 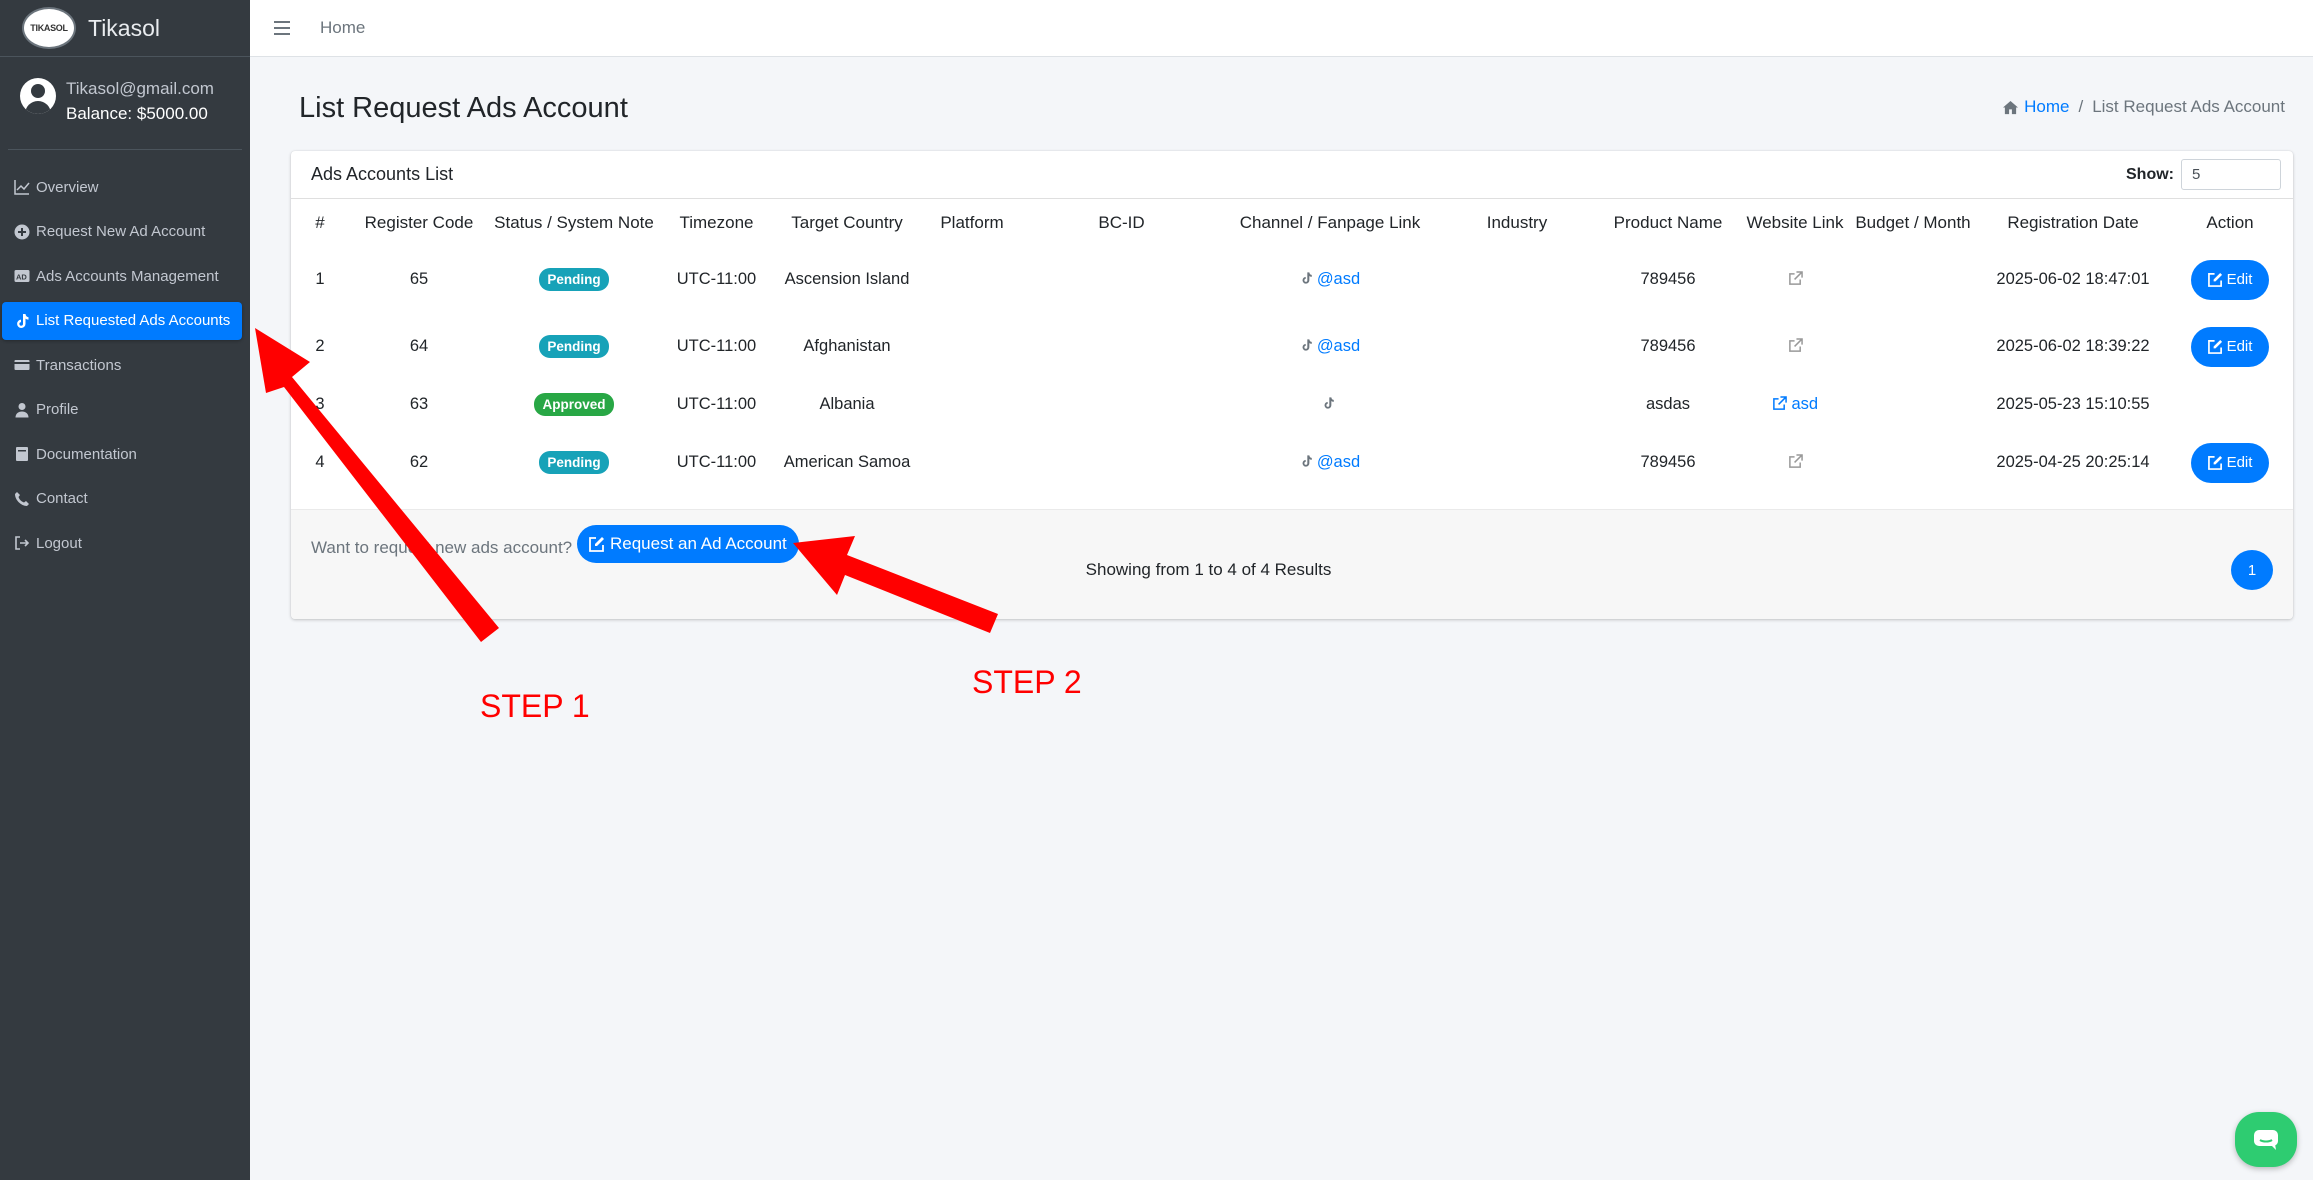 I want to click on product-name: asdas, so click(x=1668, y=404).